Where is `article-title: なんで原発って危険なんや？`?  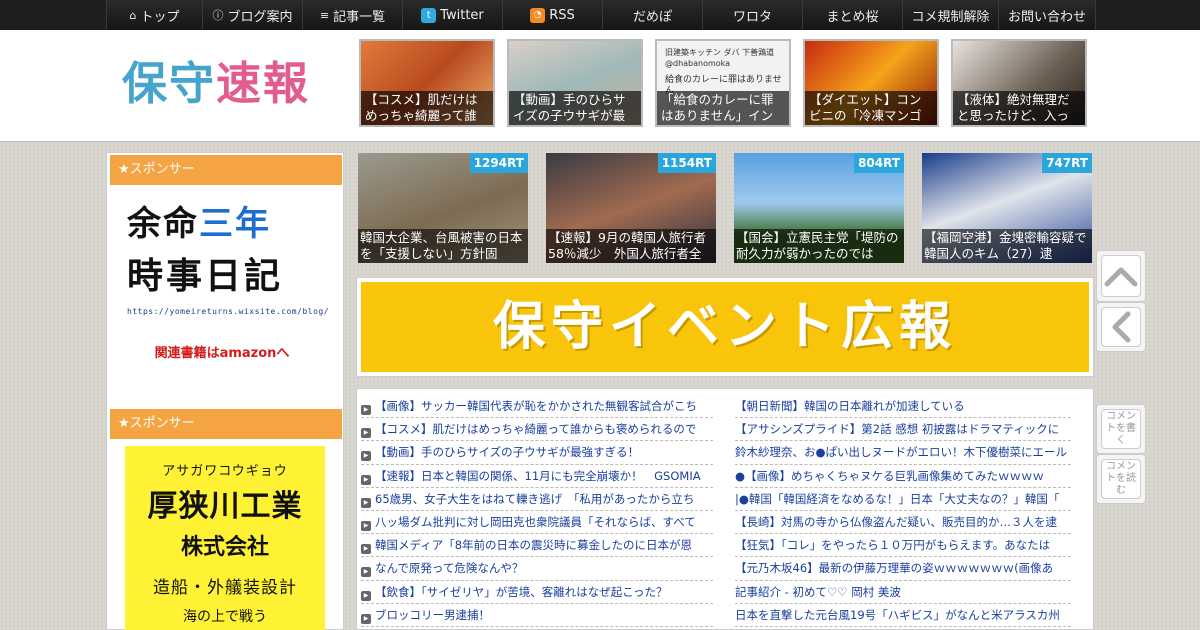
article-title: なんで原発って危険なんや？ is located at coordinates (449, 568).